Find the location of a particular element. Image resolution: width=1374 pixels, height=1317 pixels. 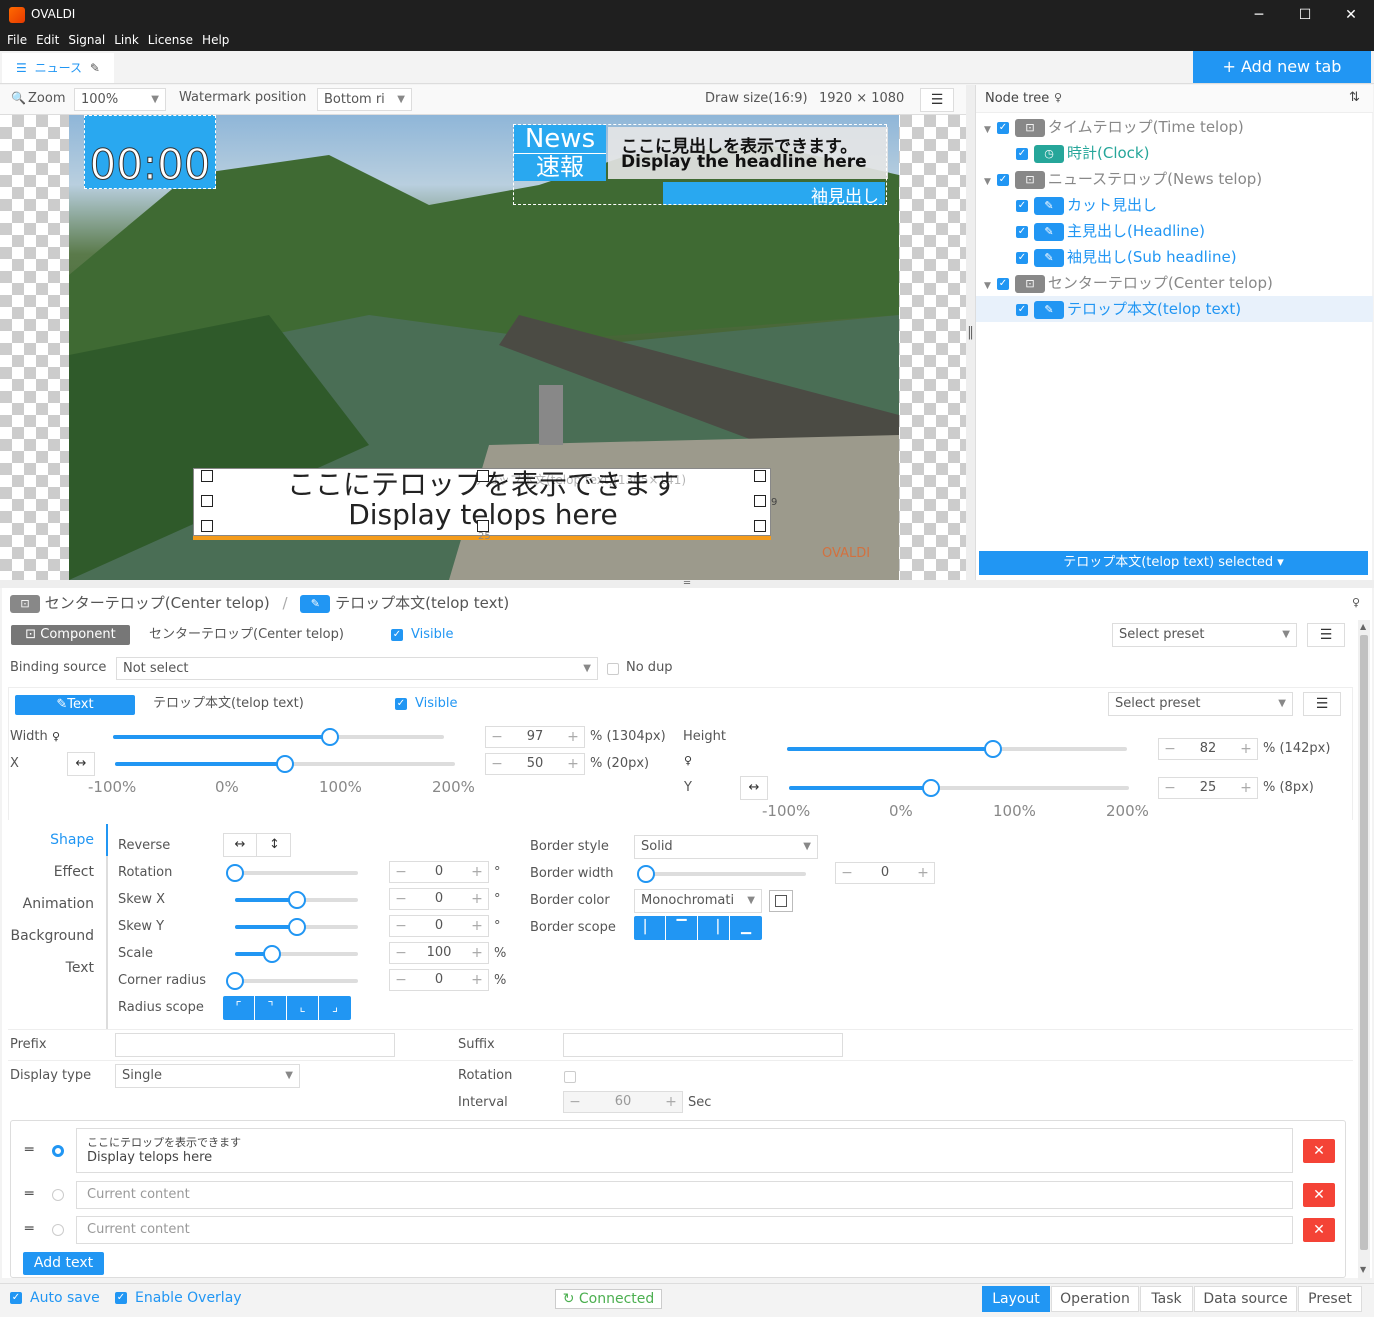

tree-node: ▼ ✓ ⊡ タイムテロップ(Time telop) is located at coordinates (1174, 127).